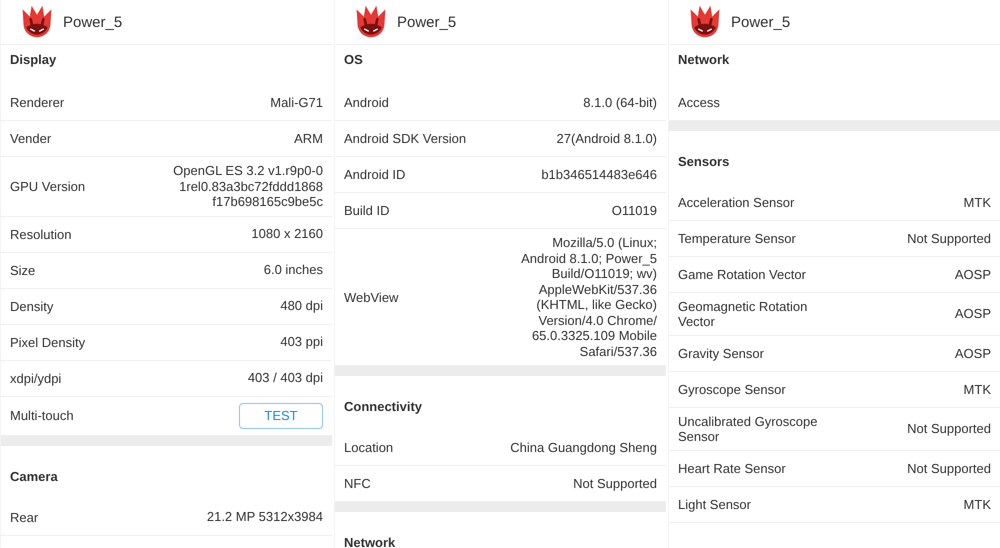 The width and height of the screenshot is (1000, 548). What do you see at coordinates (42, 415) in the screenshot?
I see `row-label: Multi-touch` at bounding box center [42, 415].